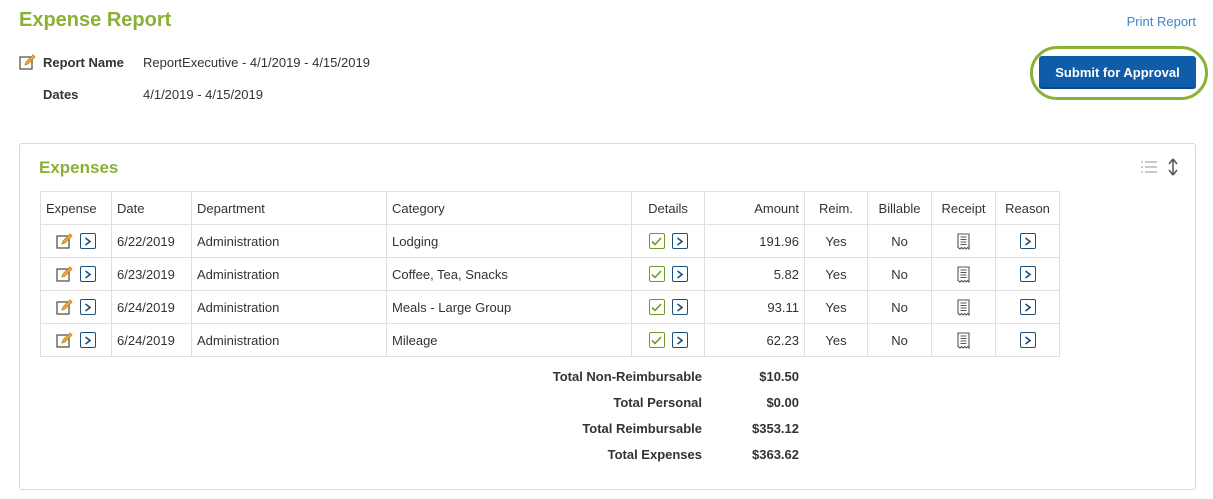  I want to click on col-reim: Reim., so click(836, 208).